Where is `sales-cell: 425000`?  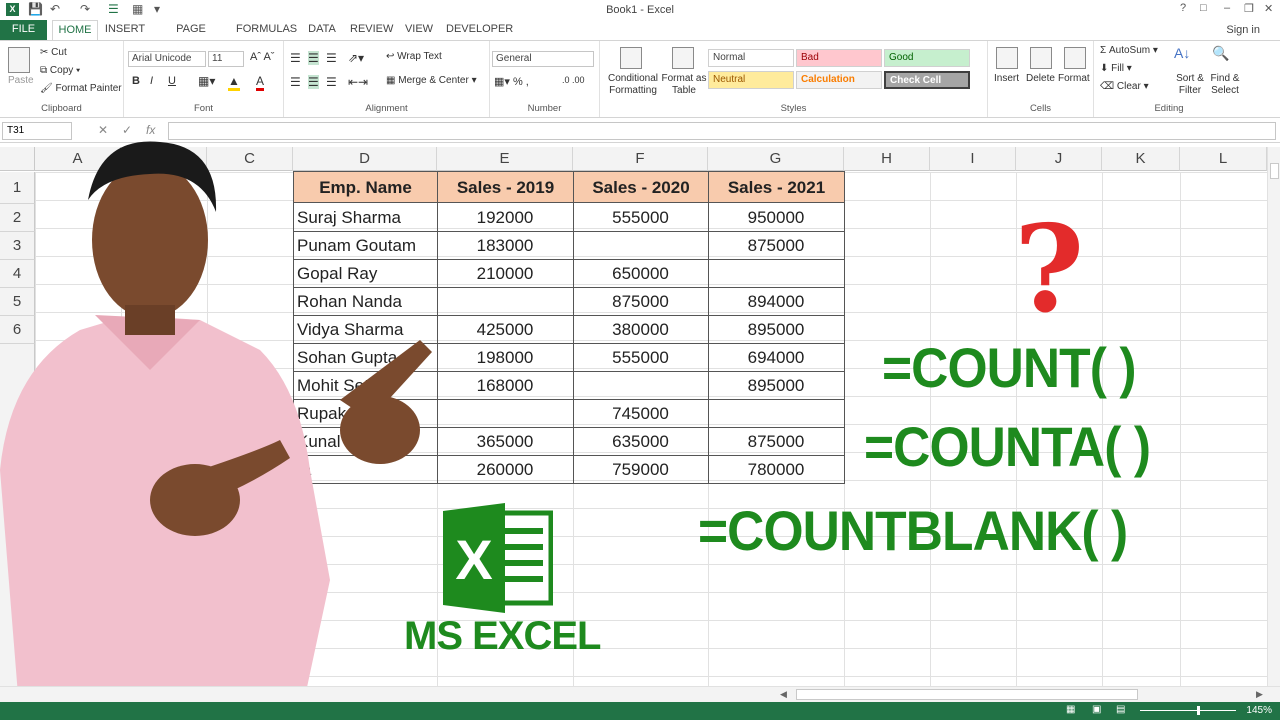
sales-cell: 425000 is located at coordinates (505, 330).